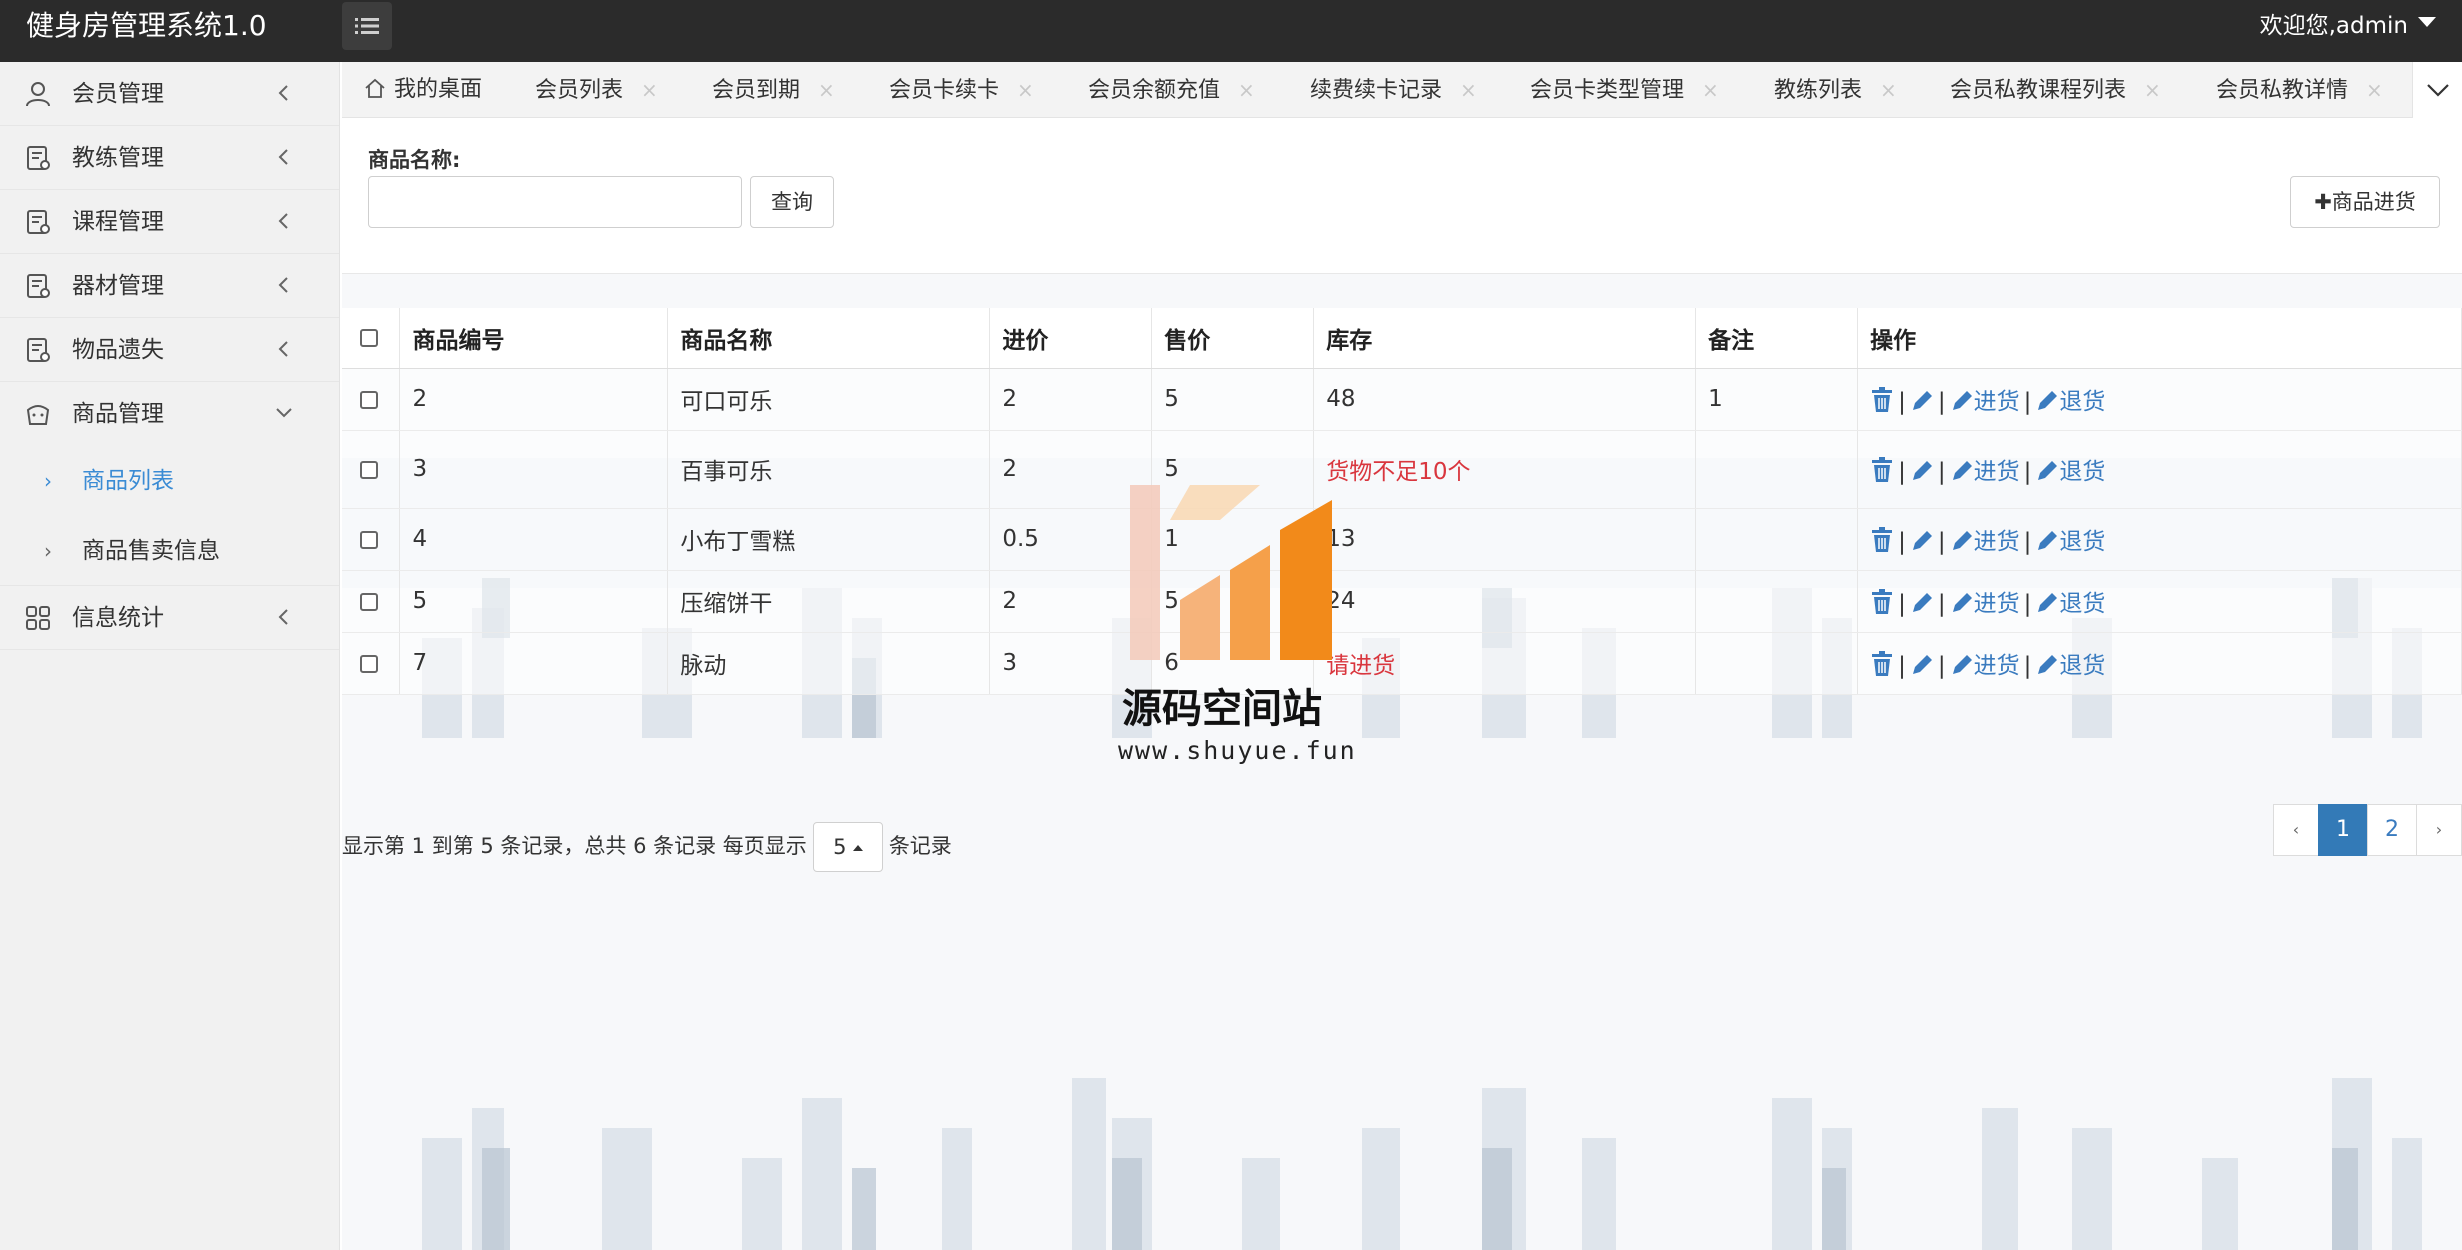  I want to click on column-header: 库存, so click(1505, 338).